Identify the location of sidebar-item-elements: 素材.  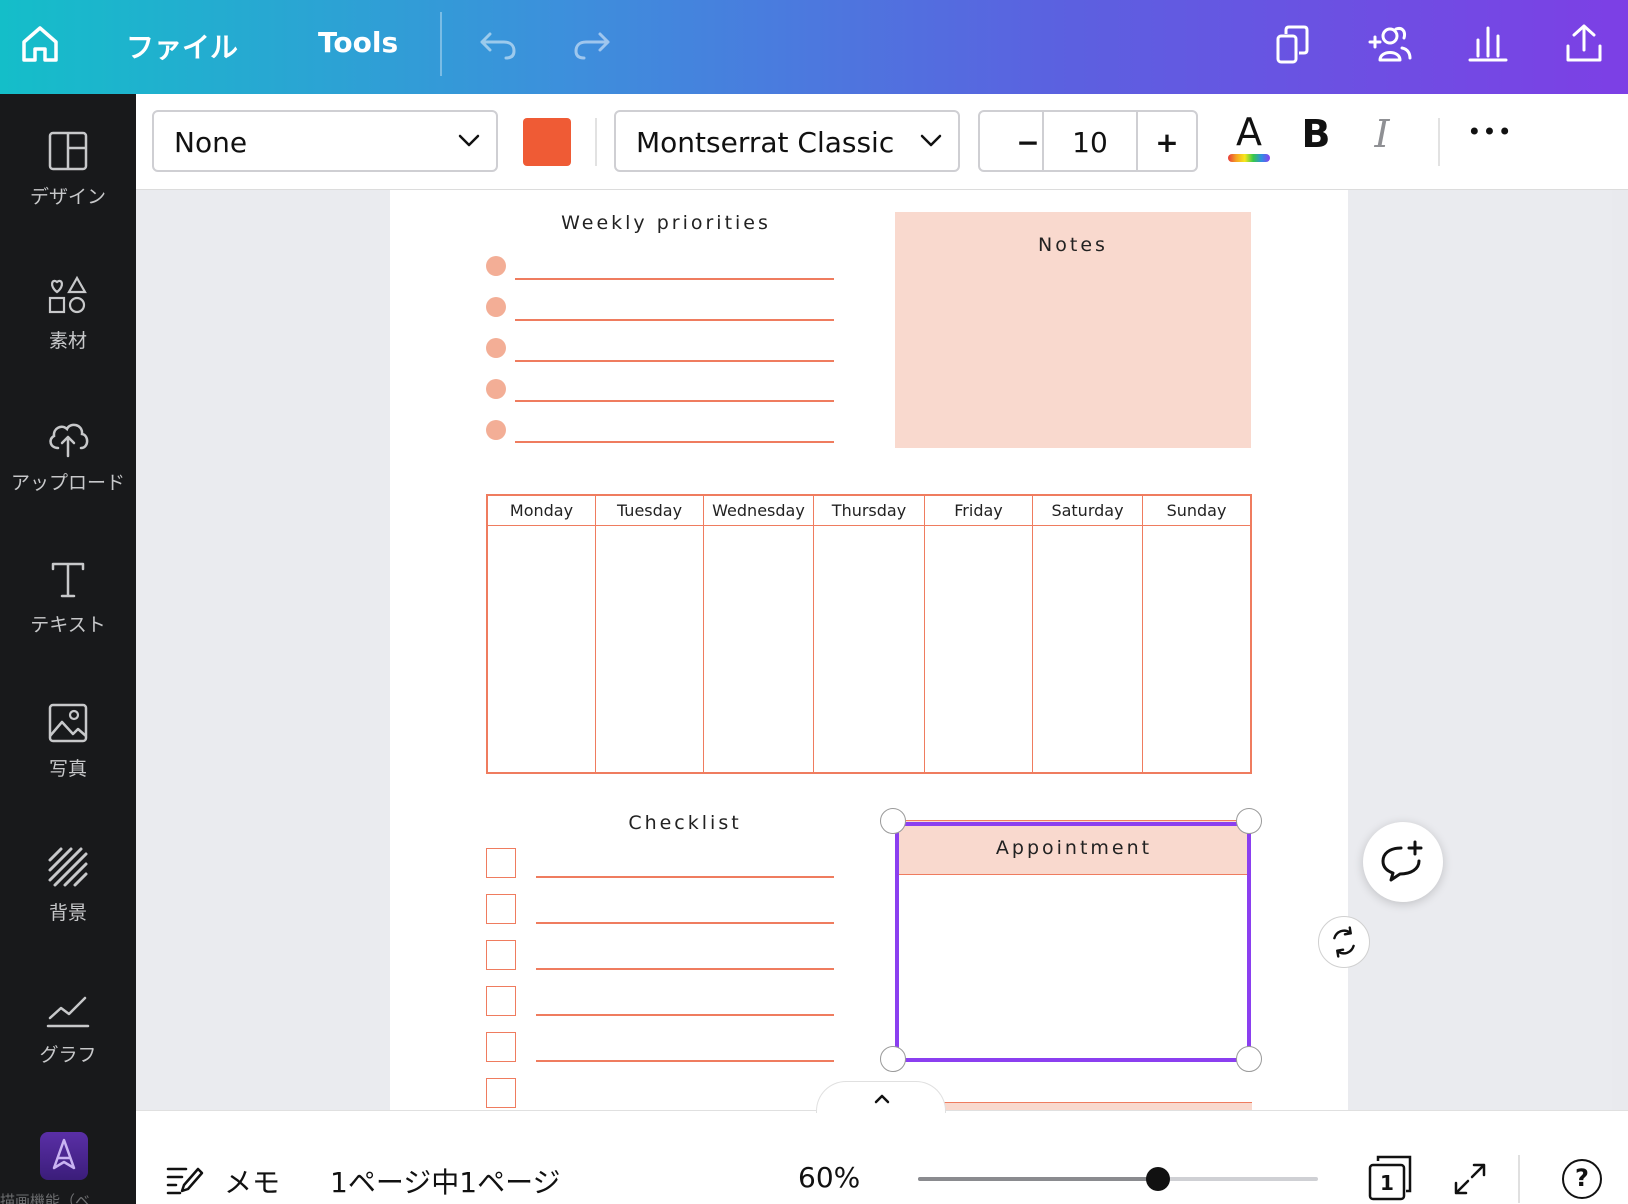
(68, 325).